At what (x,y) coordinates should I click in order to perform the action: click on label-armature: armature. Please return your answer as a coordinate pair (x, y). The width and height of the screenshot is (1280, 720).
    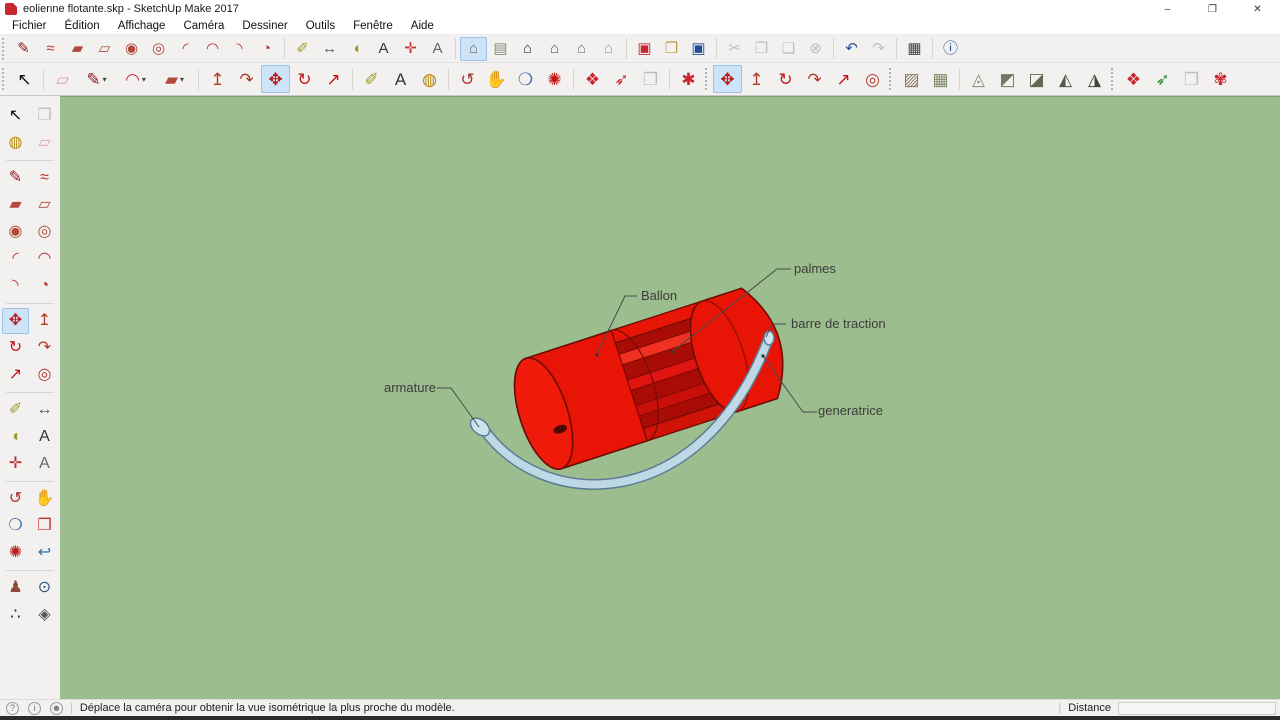
    Looking at the image, I should click on (410, 387).